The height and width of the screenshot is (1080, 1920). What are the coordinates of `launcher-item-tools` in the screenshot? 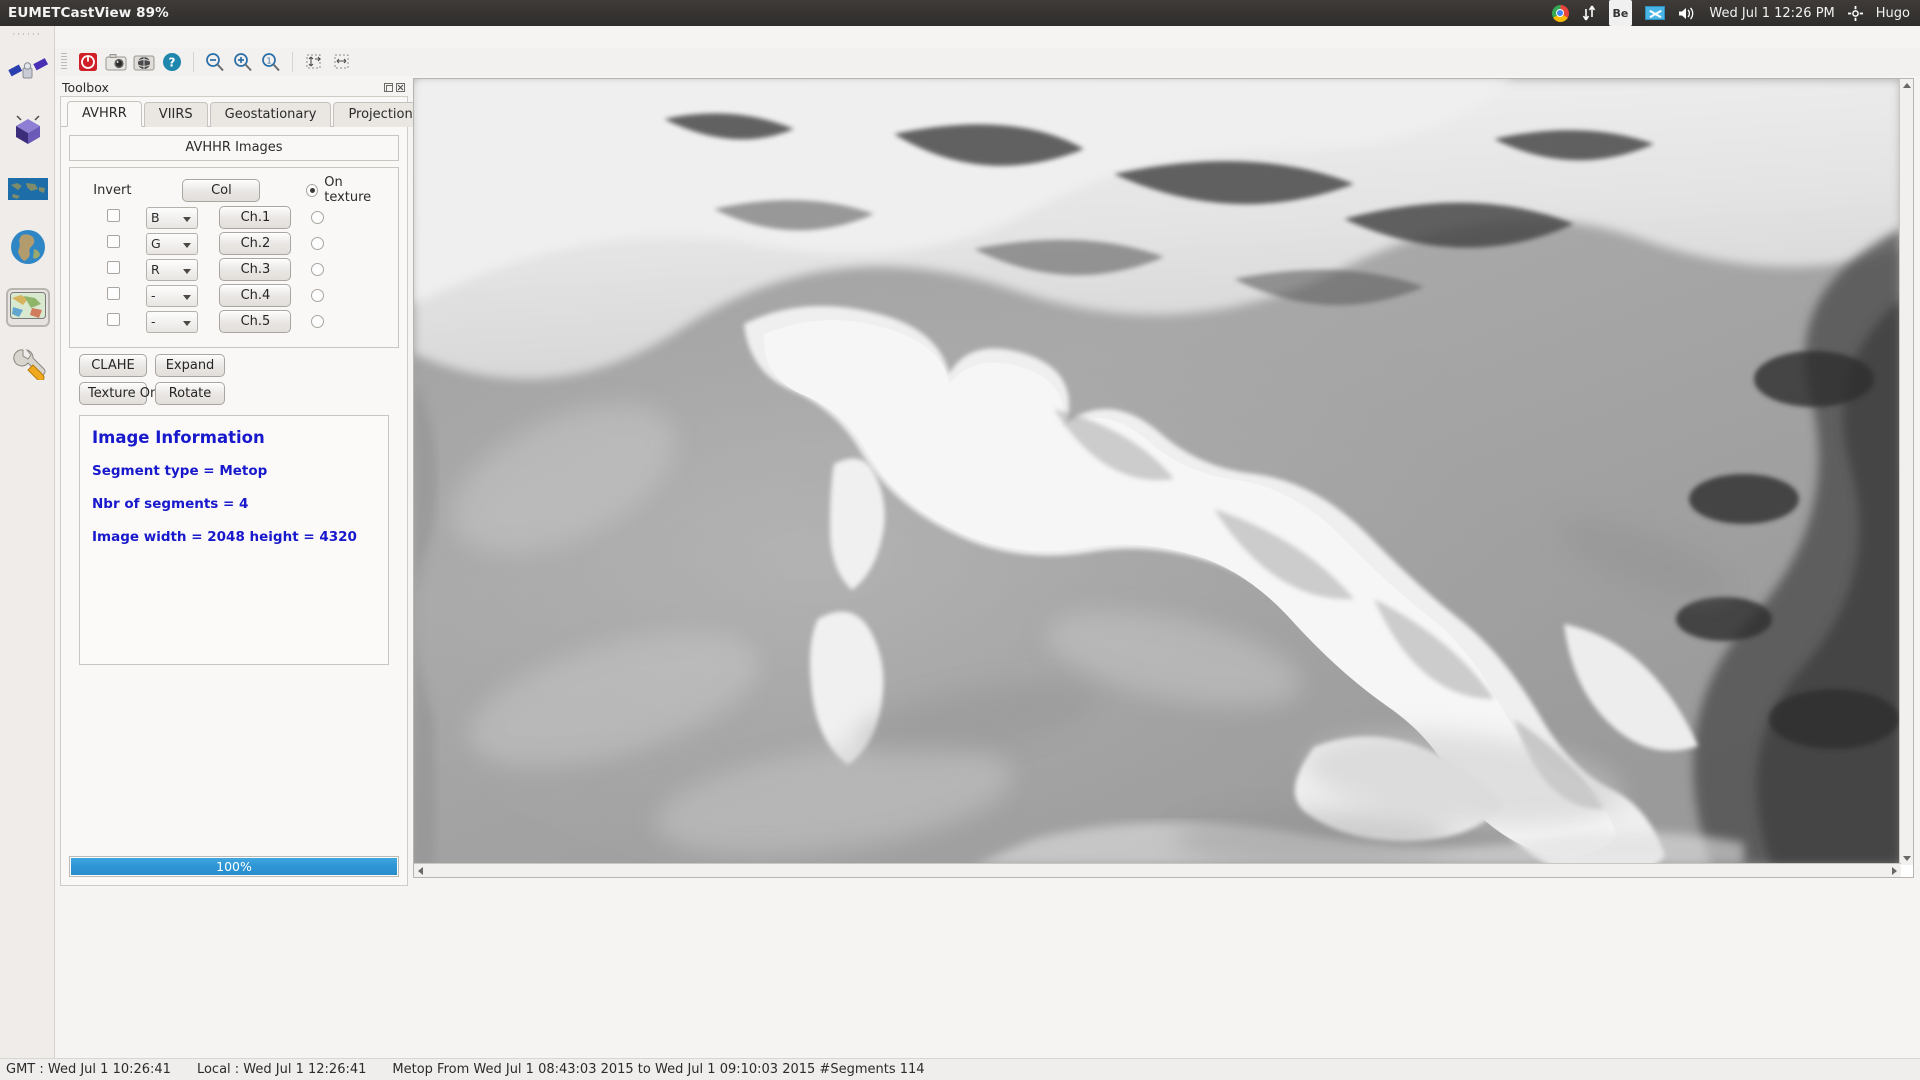 It's located at (27, 365).